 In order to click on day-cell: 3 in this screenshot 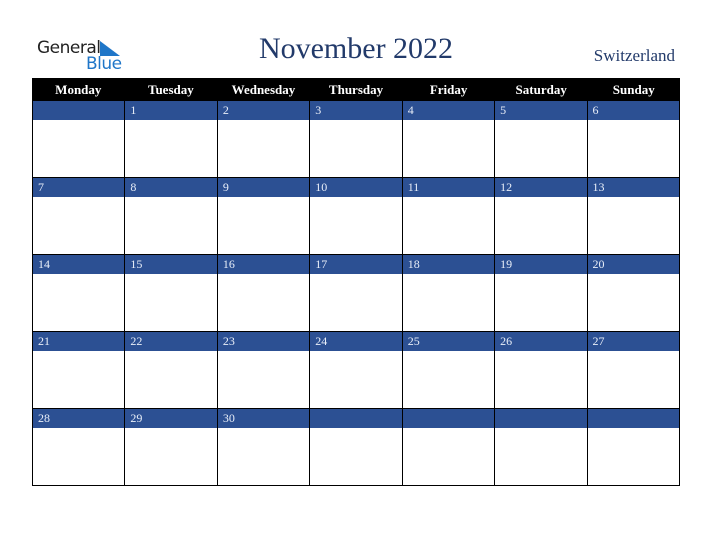, I will do `click(356, 139)`.